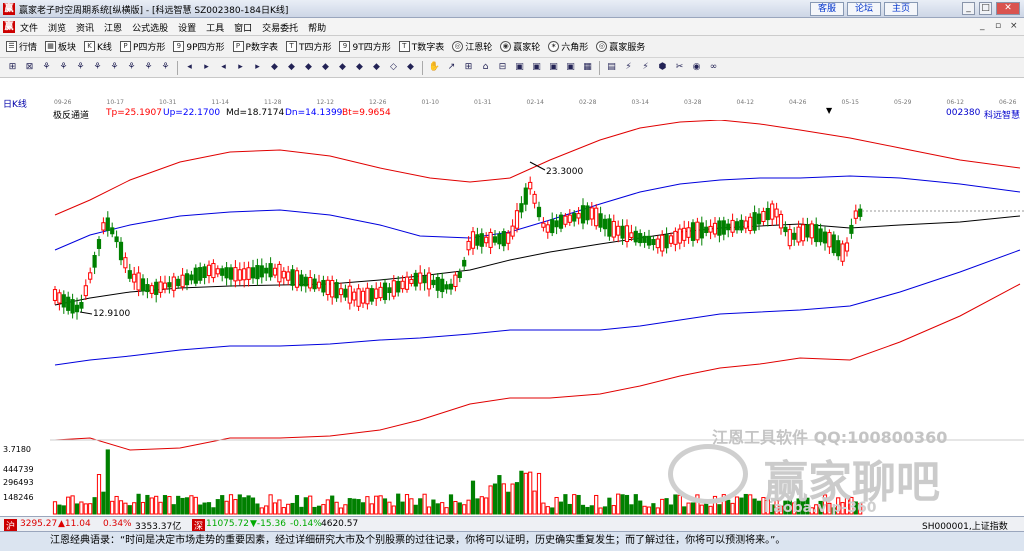 The image size is (1024, 551). What do you see at coordinates (29, 27) in the screenshot?
I see `menu-item: 文件` at bounding box center [29, 27].